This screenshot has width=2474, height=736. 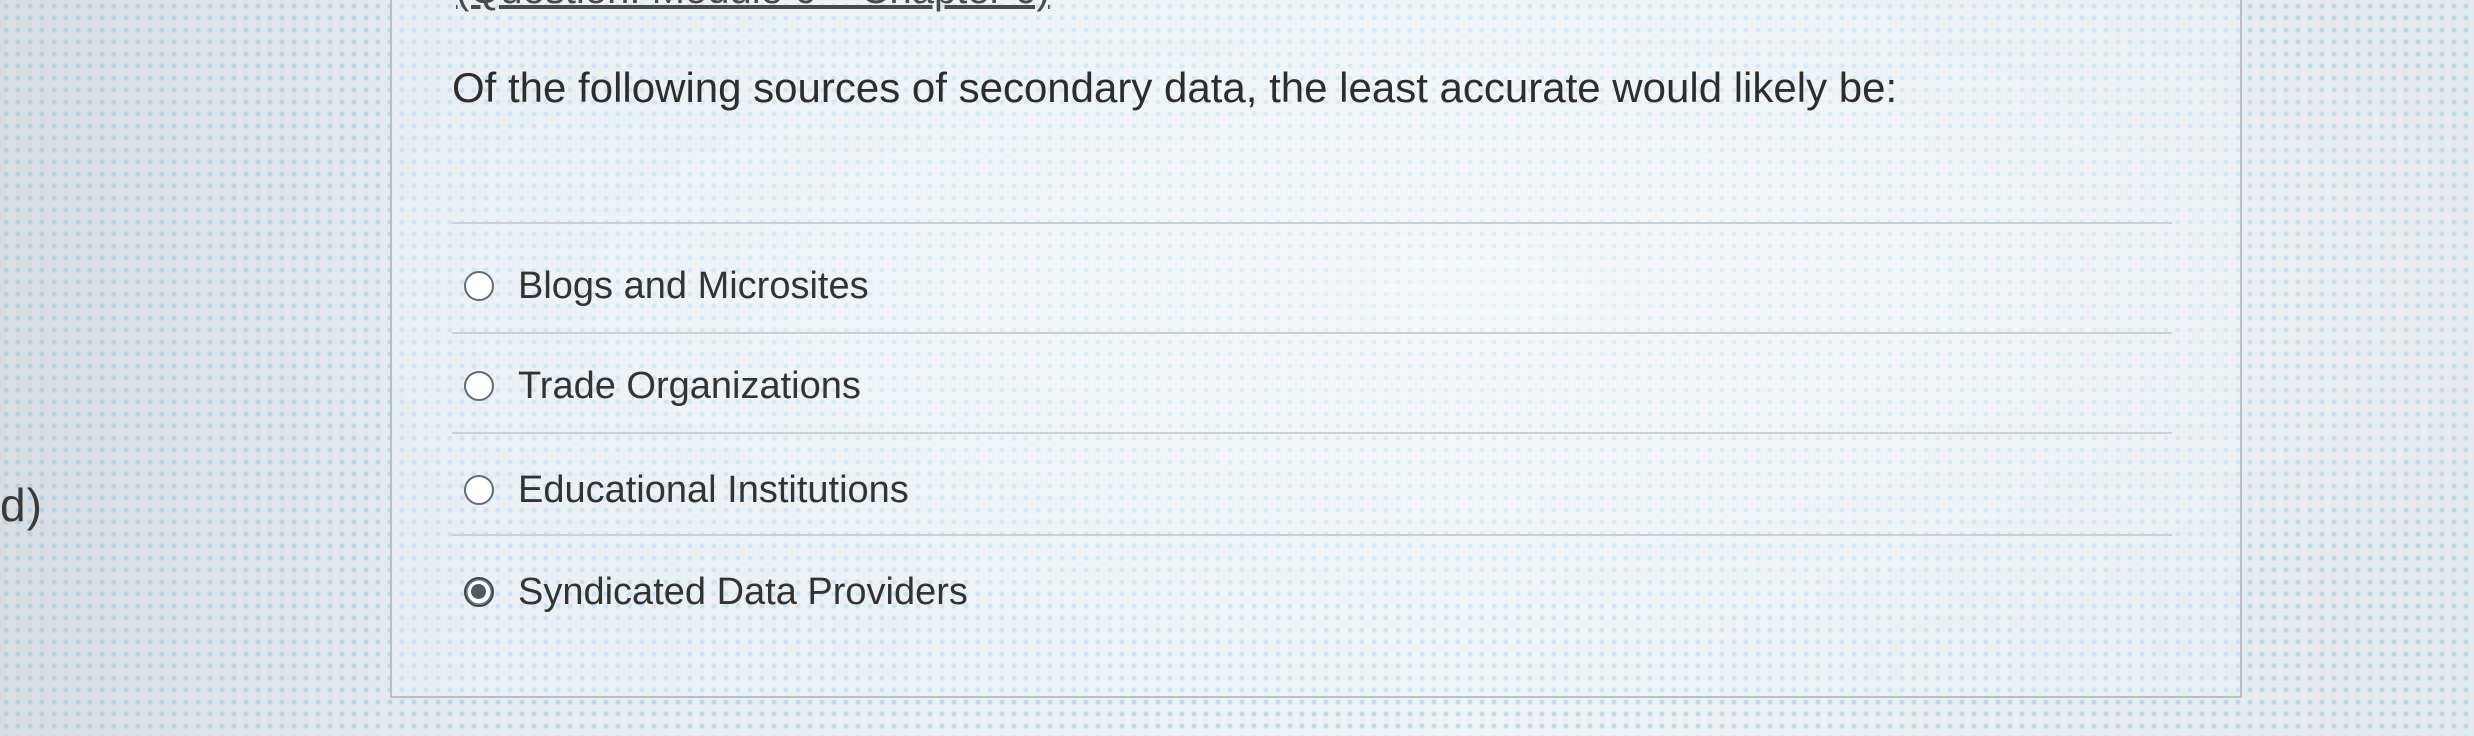 I want to click on option-trade-organizations: Trade Organizations, so click(x=662, y=386).